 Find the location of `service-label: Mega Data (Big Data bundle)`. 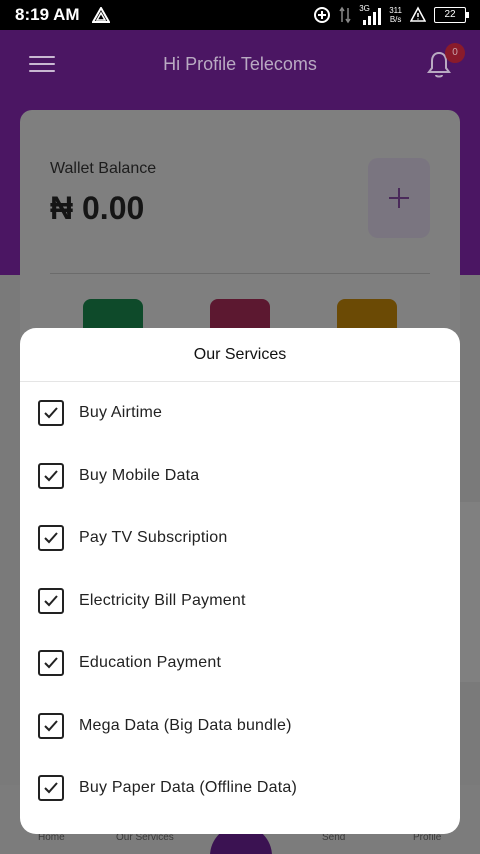

service-label: Mega Data (Big Data bundle) is located at coordinates (185, 725).